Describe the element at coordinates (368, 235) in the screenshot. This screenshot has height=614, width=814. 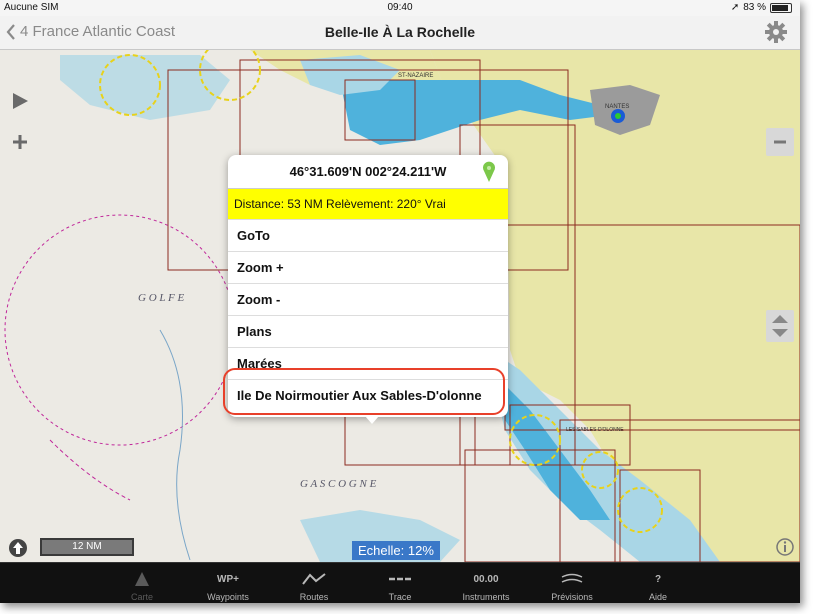
I see `menu-item-goto: GoTo` at that location.